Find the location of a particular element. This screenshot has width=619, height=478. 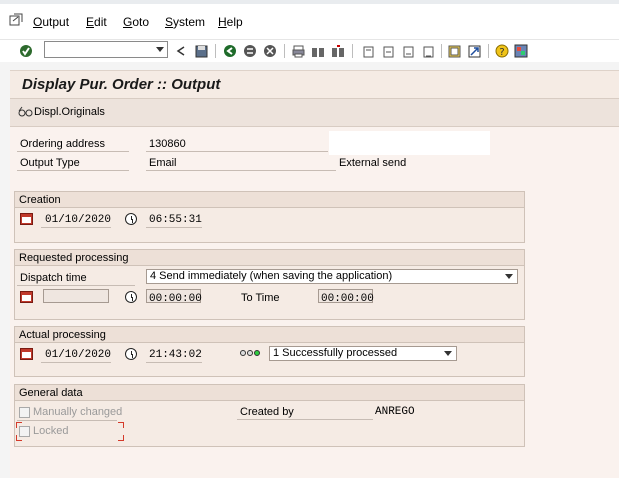

save-icon is located at coordinates (201, 51).